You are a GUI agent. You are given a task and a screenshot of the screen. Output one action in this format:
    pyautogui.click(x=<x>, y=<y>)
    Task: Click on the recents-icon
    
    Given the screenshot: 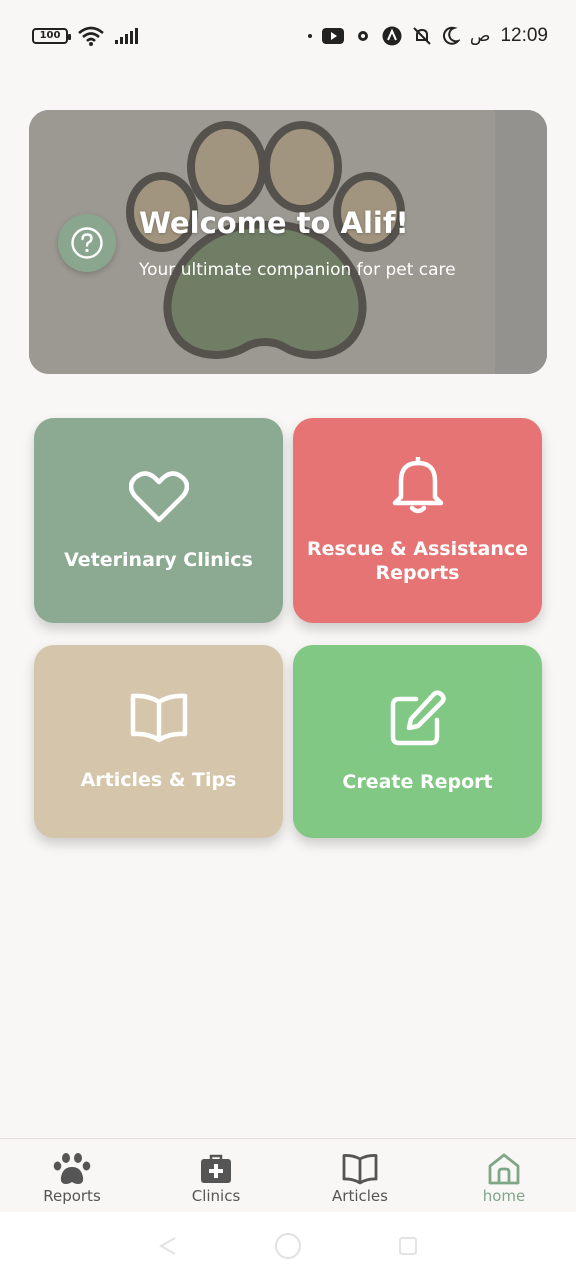 What is the action you would take?
    pyautogui.click(x=408, y=1246)
    